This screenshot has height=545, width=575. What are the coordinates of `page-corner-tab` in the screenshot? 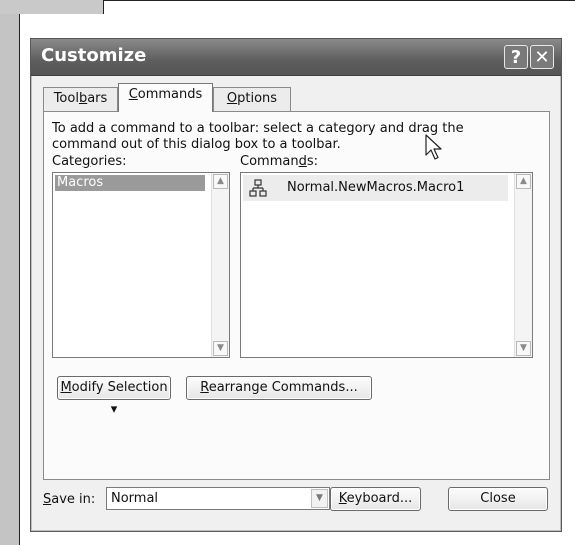 It's located at (51, 7).